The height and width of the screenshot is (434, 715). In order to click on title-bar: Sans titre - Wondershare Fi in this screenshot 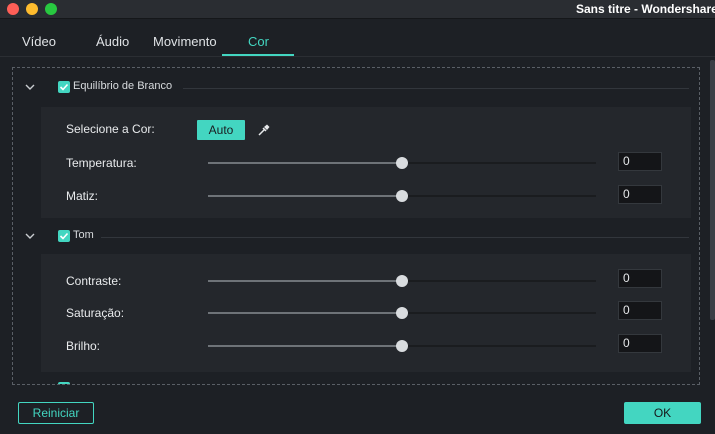, I will do `click(357, 9)`.